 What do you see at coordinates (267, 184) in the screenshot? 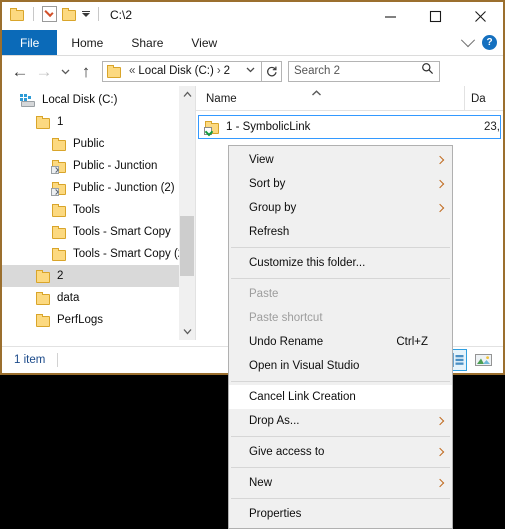
I see `menu-item-label: Sort by` at bounding box center [267, 184].